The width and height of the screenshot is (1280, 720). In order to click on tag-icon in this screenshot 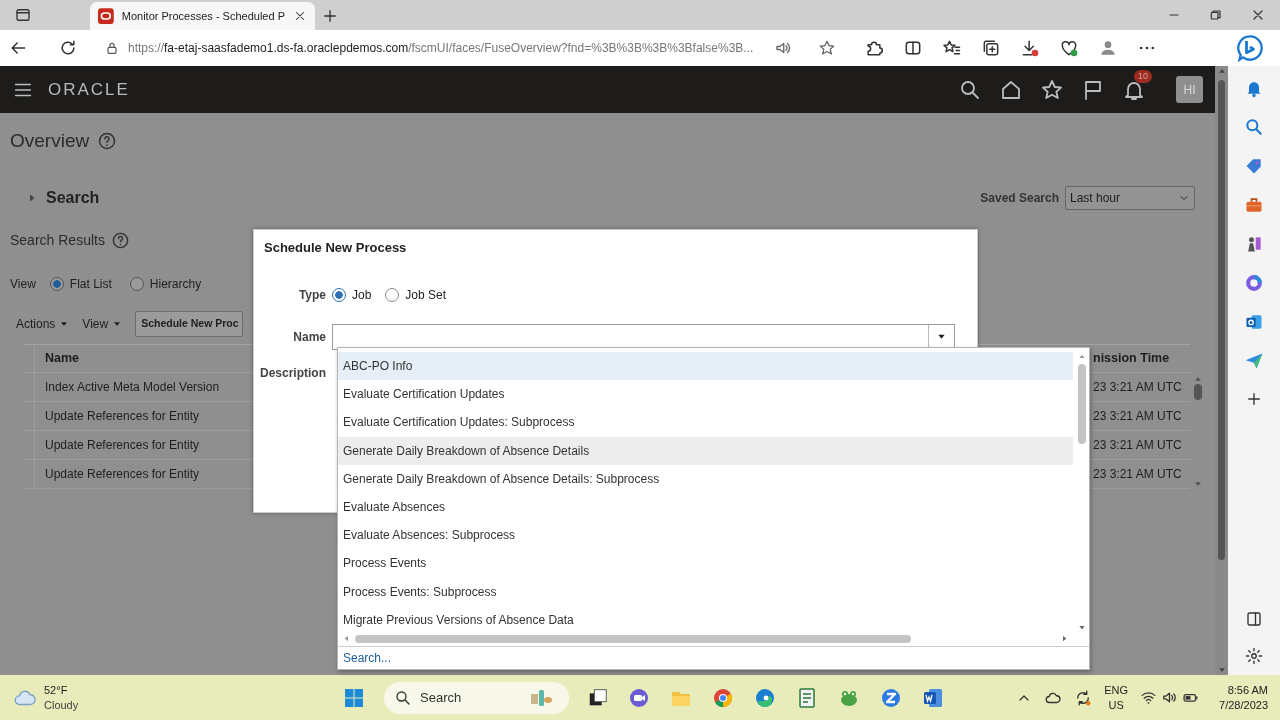, I will do `click(1254, 166)`.